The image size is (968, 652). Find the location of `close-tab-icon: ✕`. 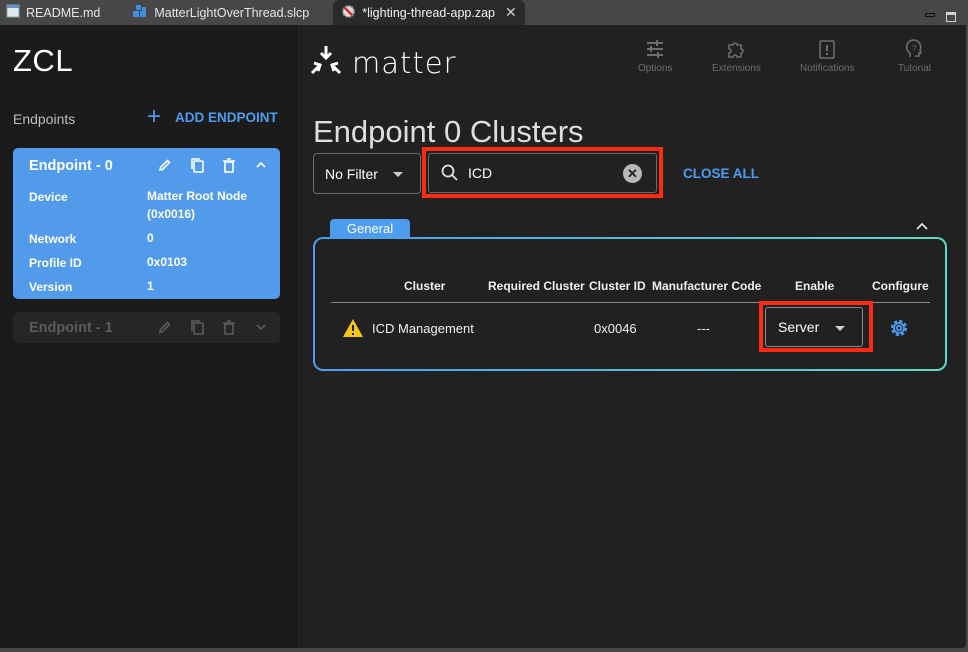

close-tab-icon: ✕ is located at coordinates (511, 12).